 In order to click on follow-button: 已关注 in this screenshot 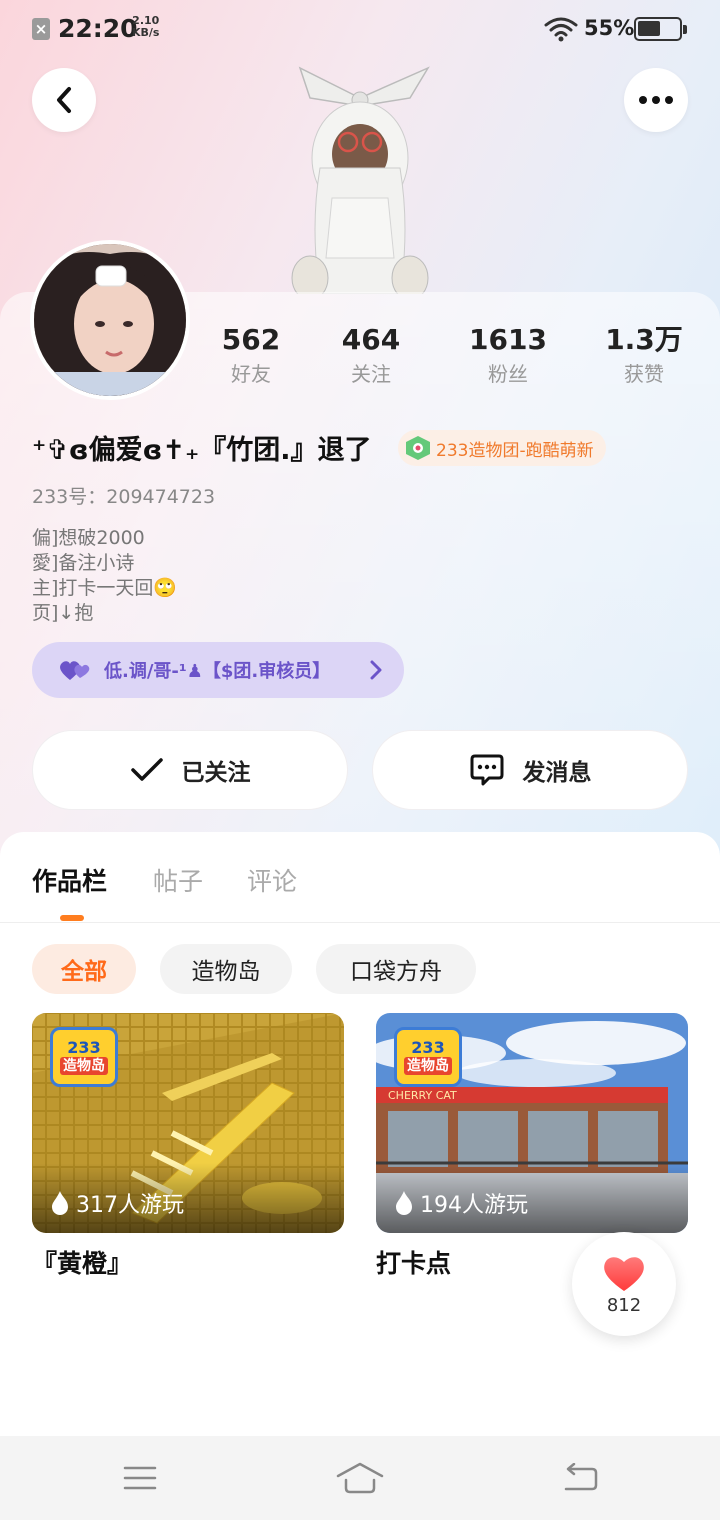, I will do `click(190, 770)`.